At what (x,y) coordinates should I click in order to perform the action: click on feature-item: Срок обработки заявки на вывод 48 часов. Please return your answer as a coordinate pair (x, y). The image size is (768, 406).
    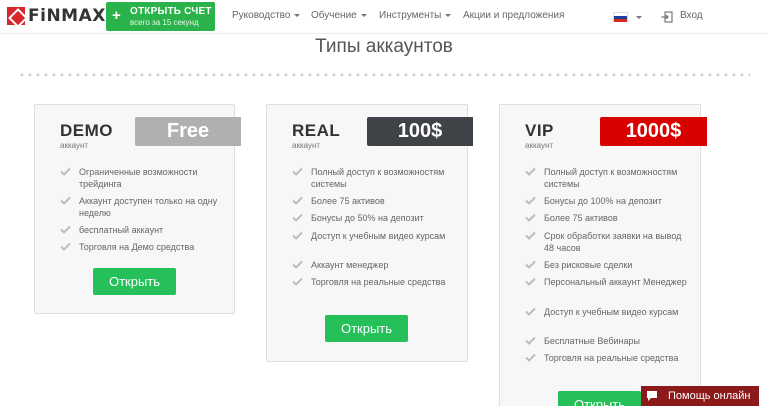
    Looking at the image, I should click on (608, 242).